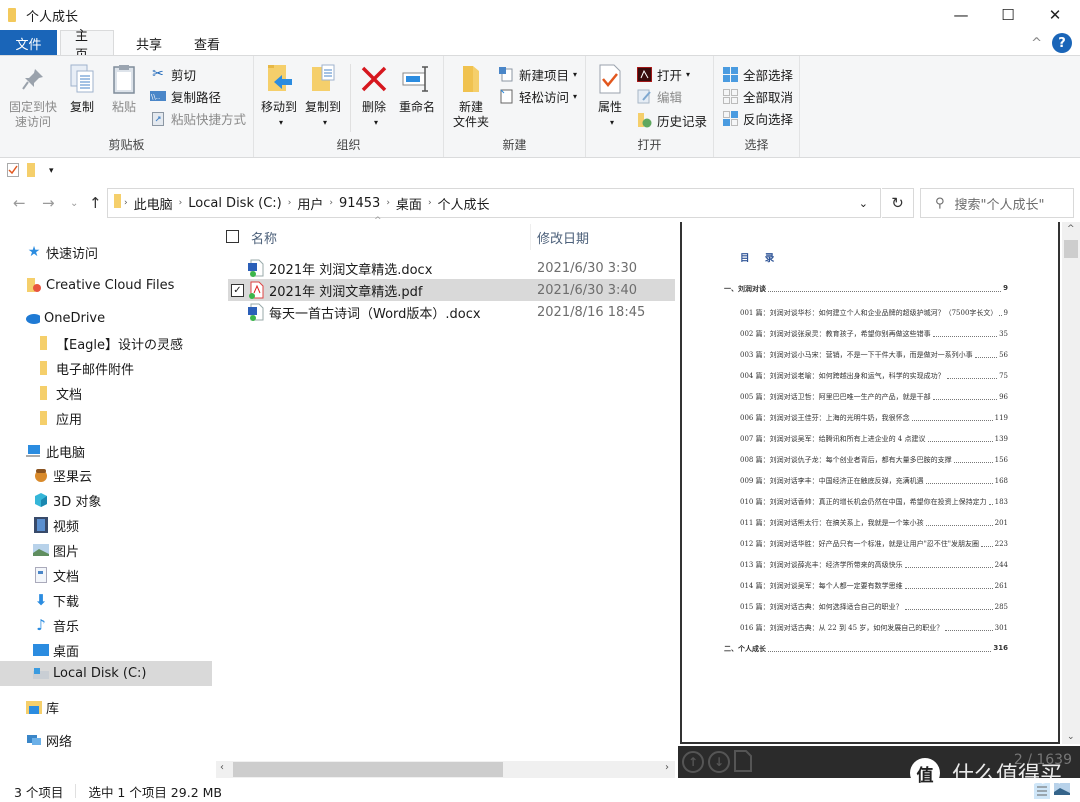 The image size is (1080, 802). I want to click on nav-onedrive-item: 电子邮件附件, so click(106, 368).